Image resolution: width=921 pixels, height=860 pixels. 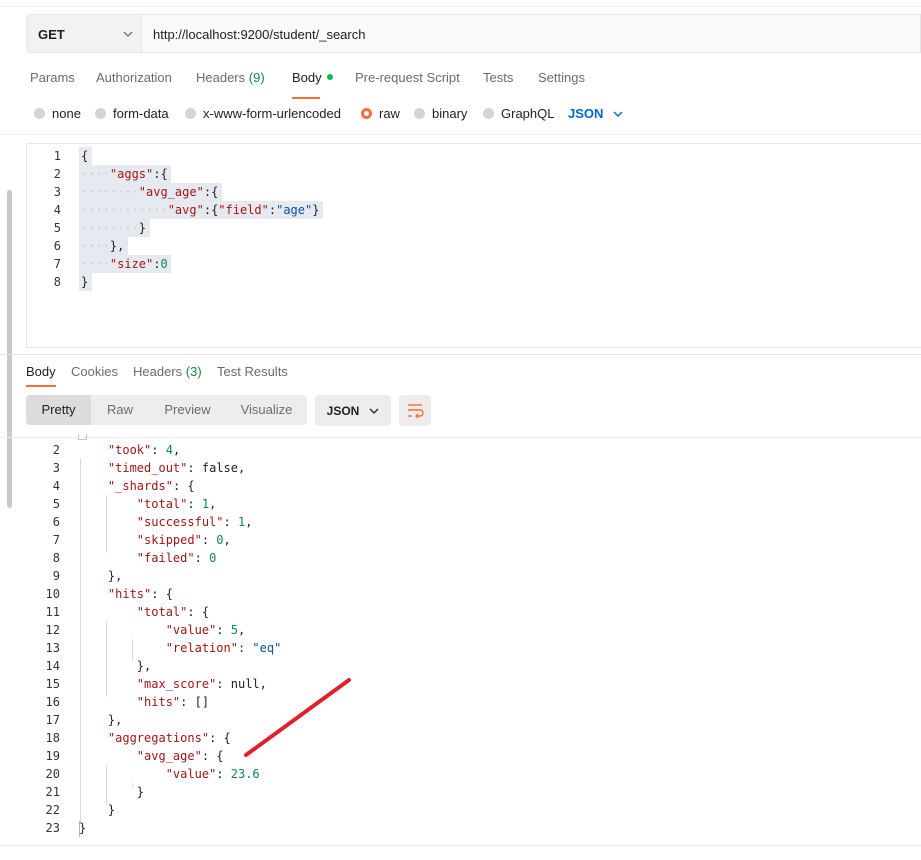 I want to click on tab-label: Tests, so click(x=498, y=77).